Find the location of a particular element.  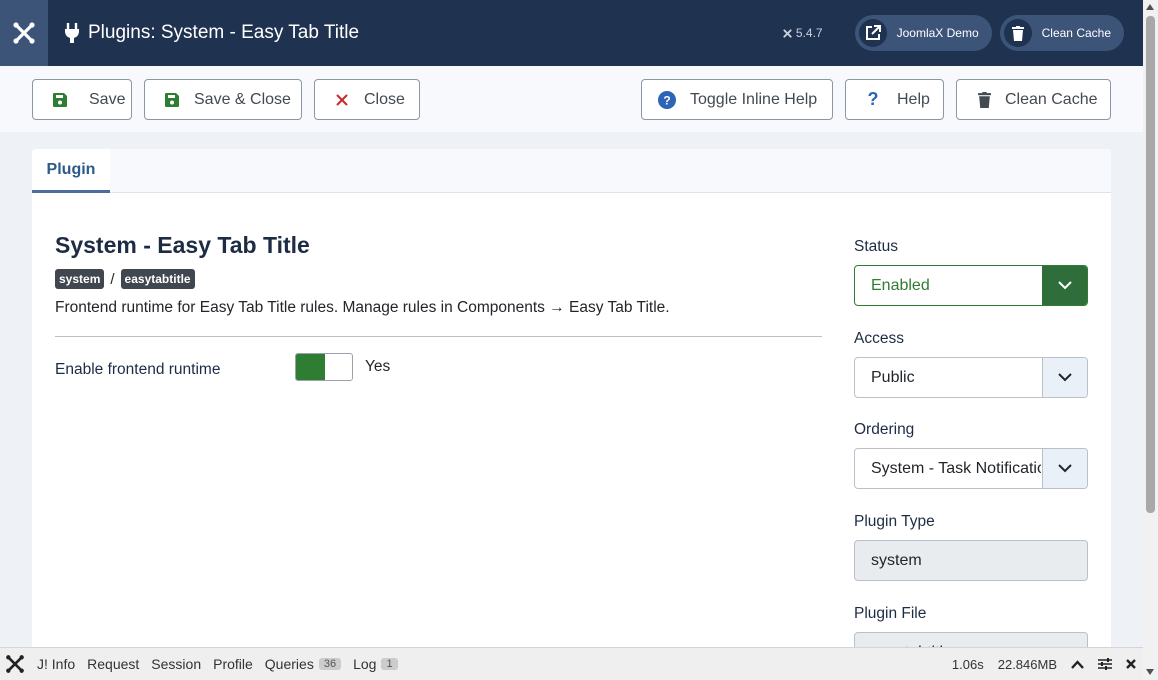

clean-cache-button: Clean Cache is located at coordinates (1033, 99).